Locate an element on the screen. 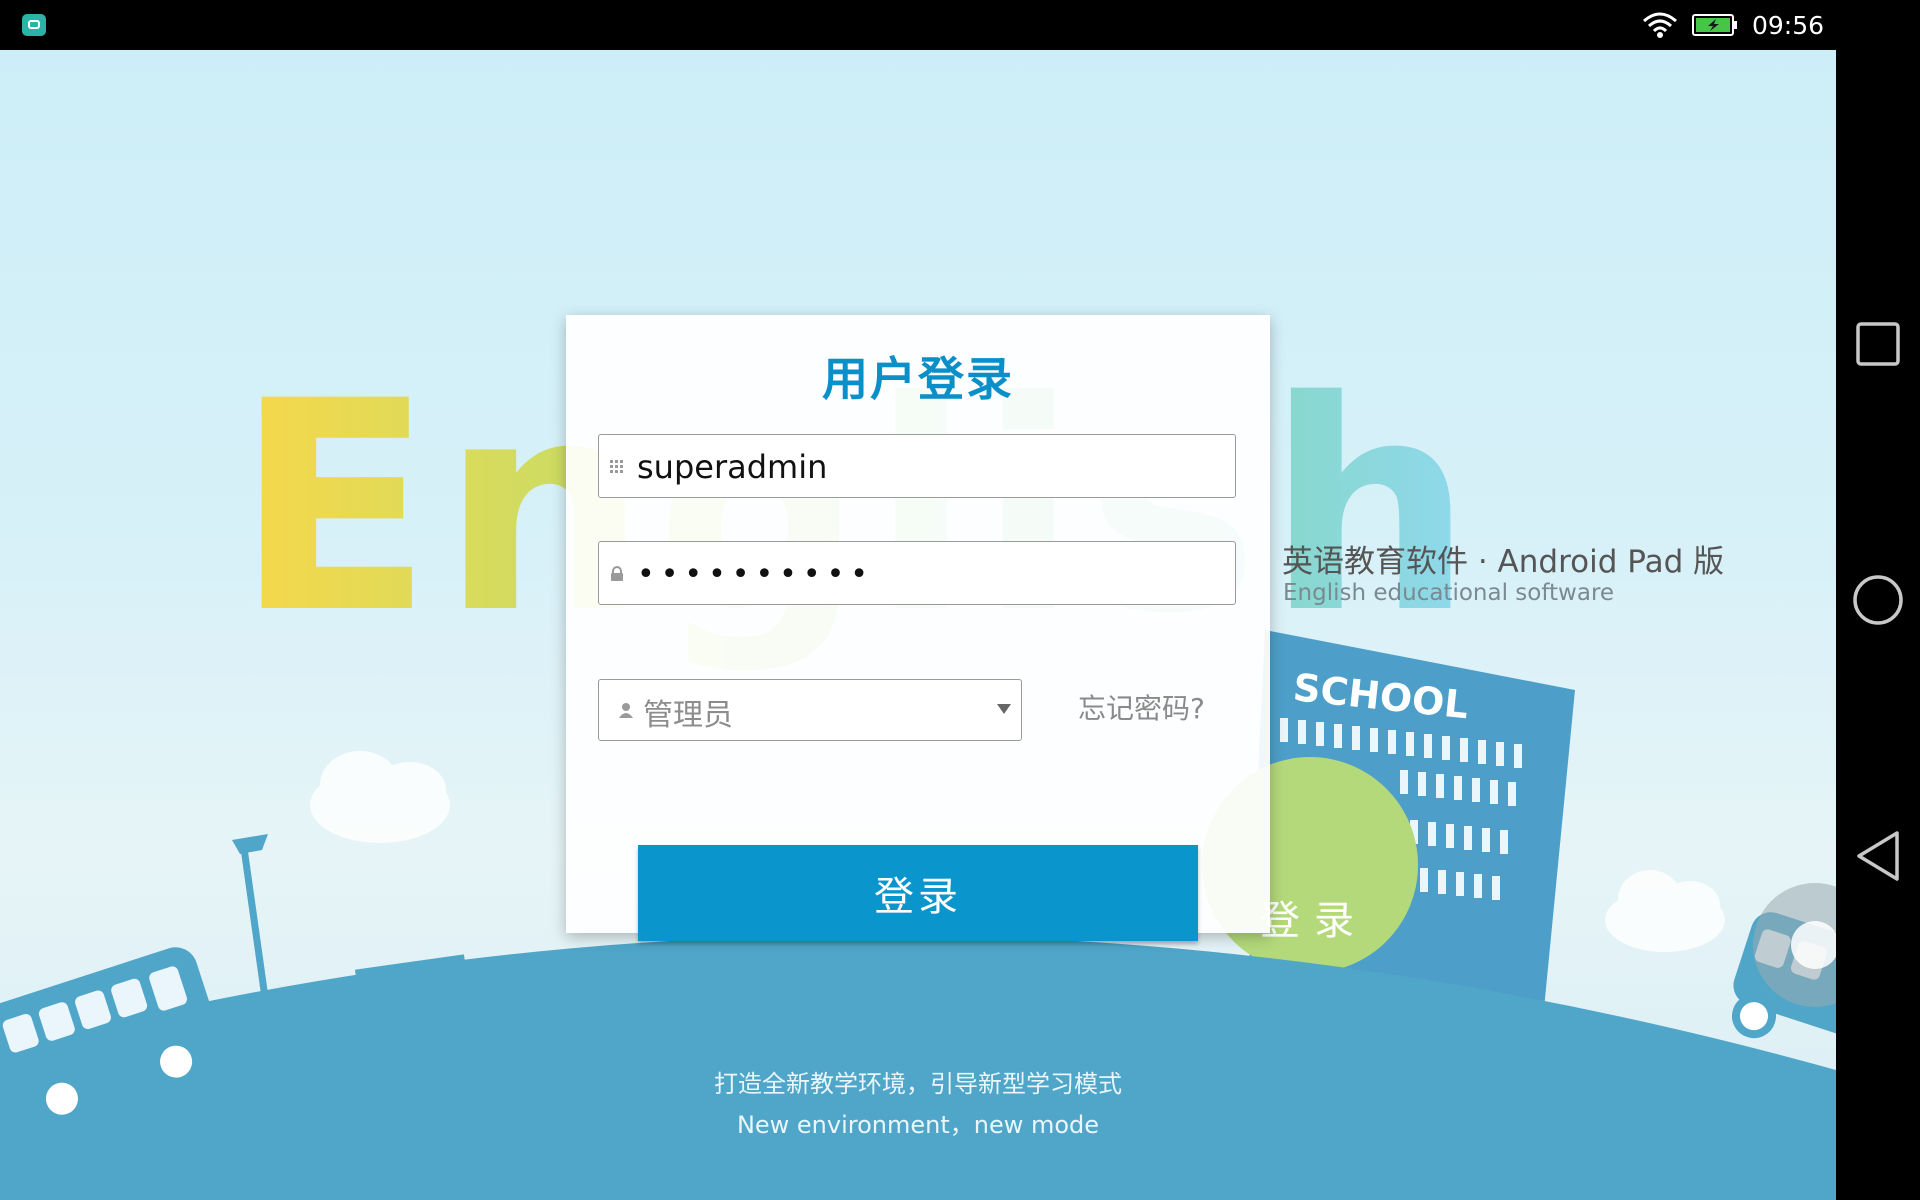  bottom-slogan-english: New environment，new mode is located at coordinates (918, 1125).